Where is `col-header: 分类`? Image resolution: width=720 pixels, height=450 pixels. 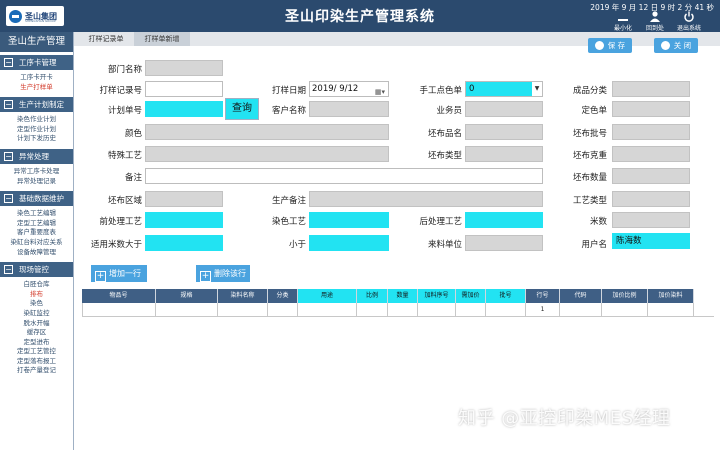 col-header: 分类 is located at coordinates (283, 296).